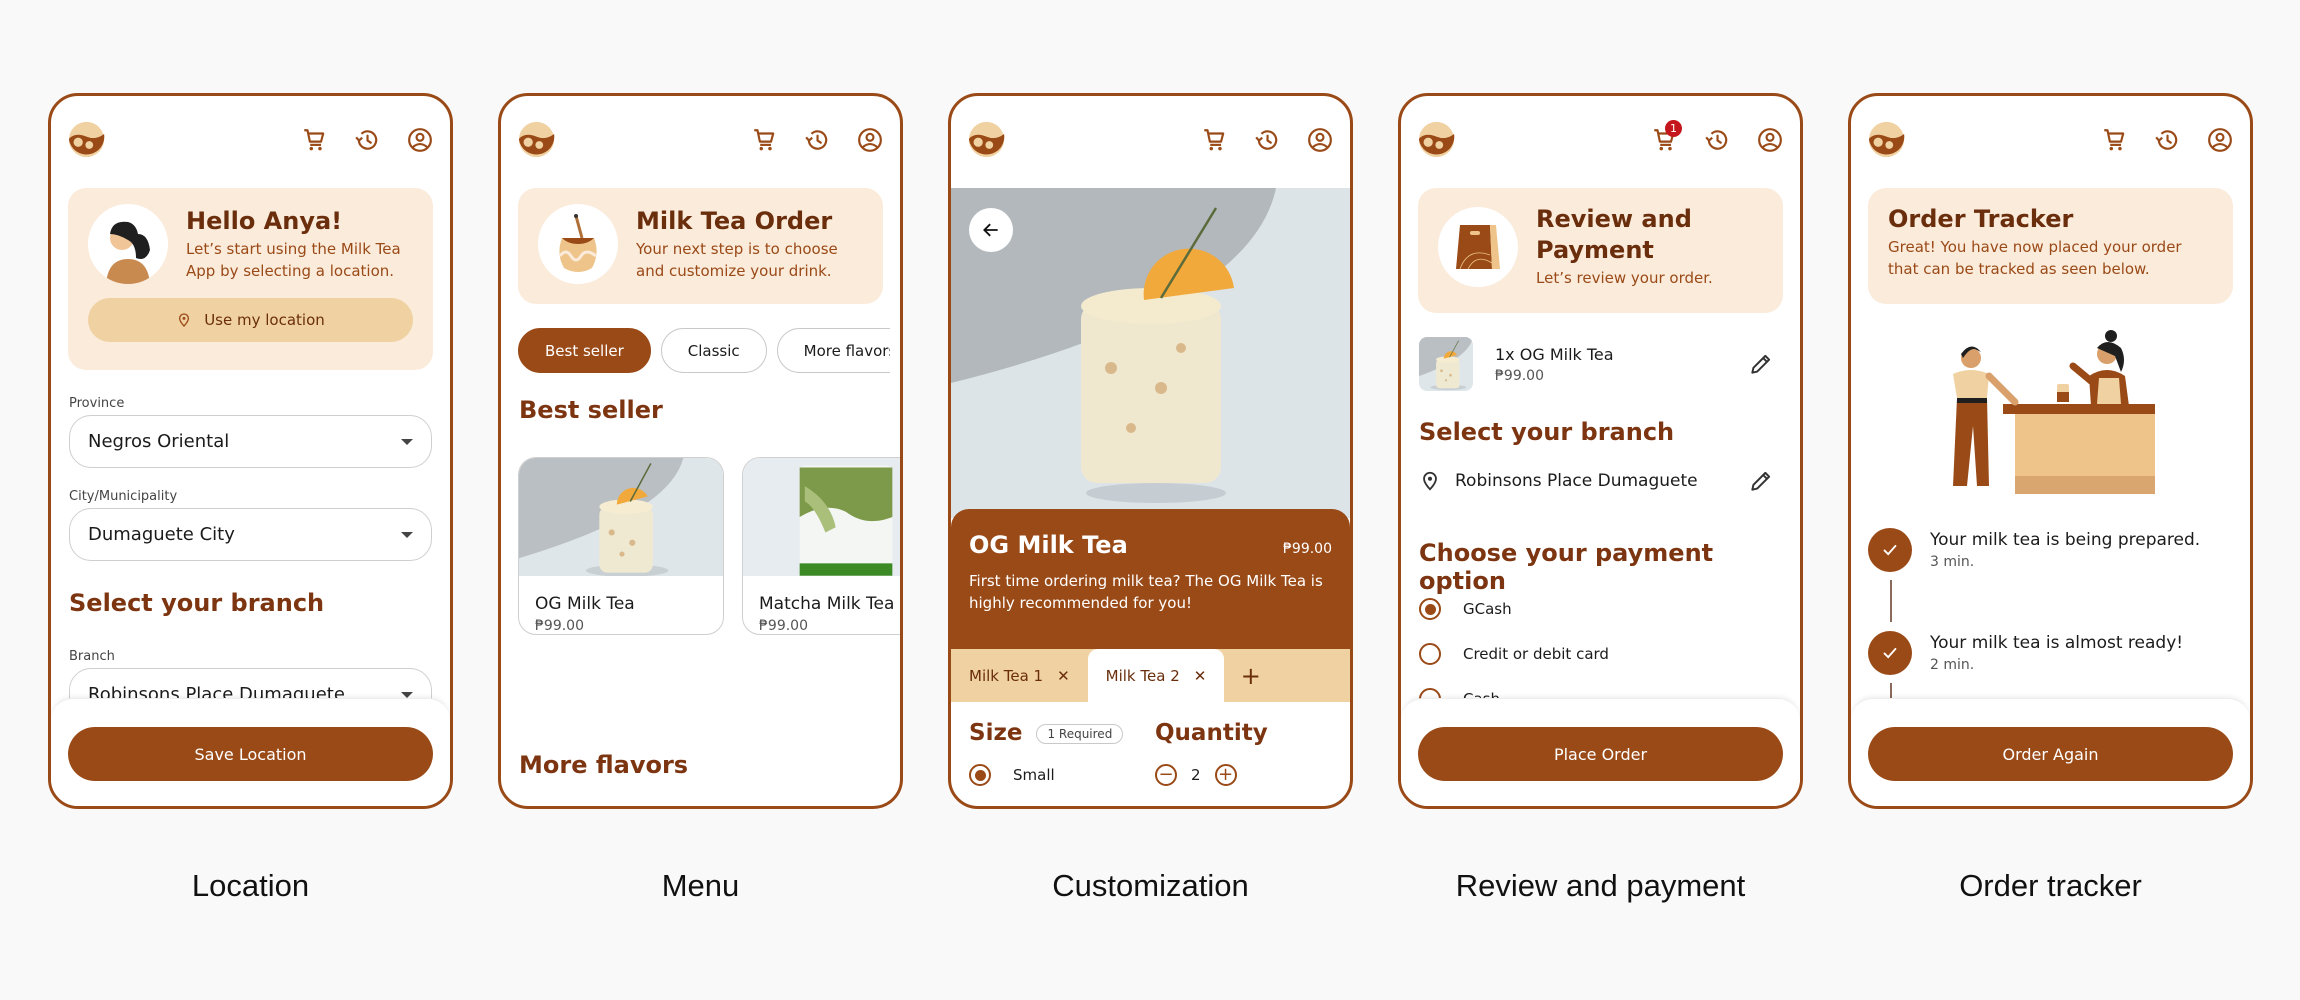 This screenshot has height=1000, width=2300. What do you see at coordinates (2057, 643) in the screenshot?
I see `step-title: Your milk tea is almost ready!` at bounding box center [2057, 643].